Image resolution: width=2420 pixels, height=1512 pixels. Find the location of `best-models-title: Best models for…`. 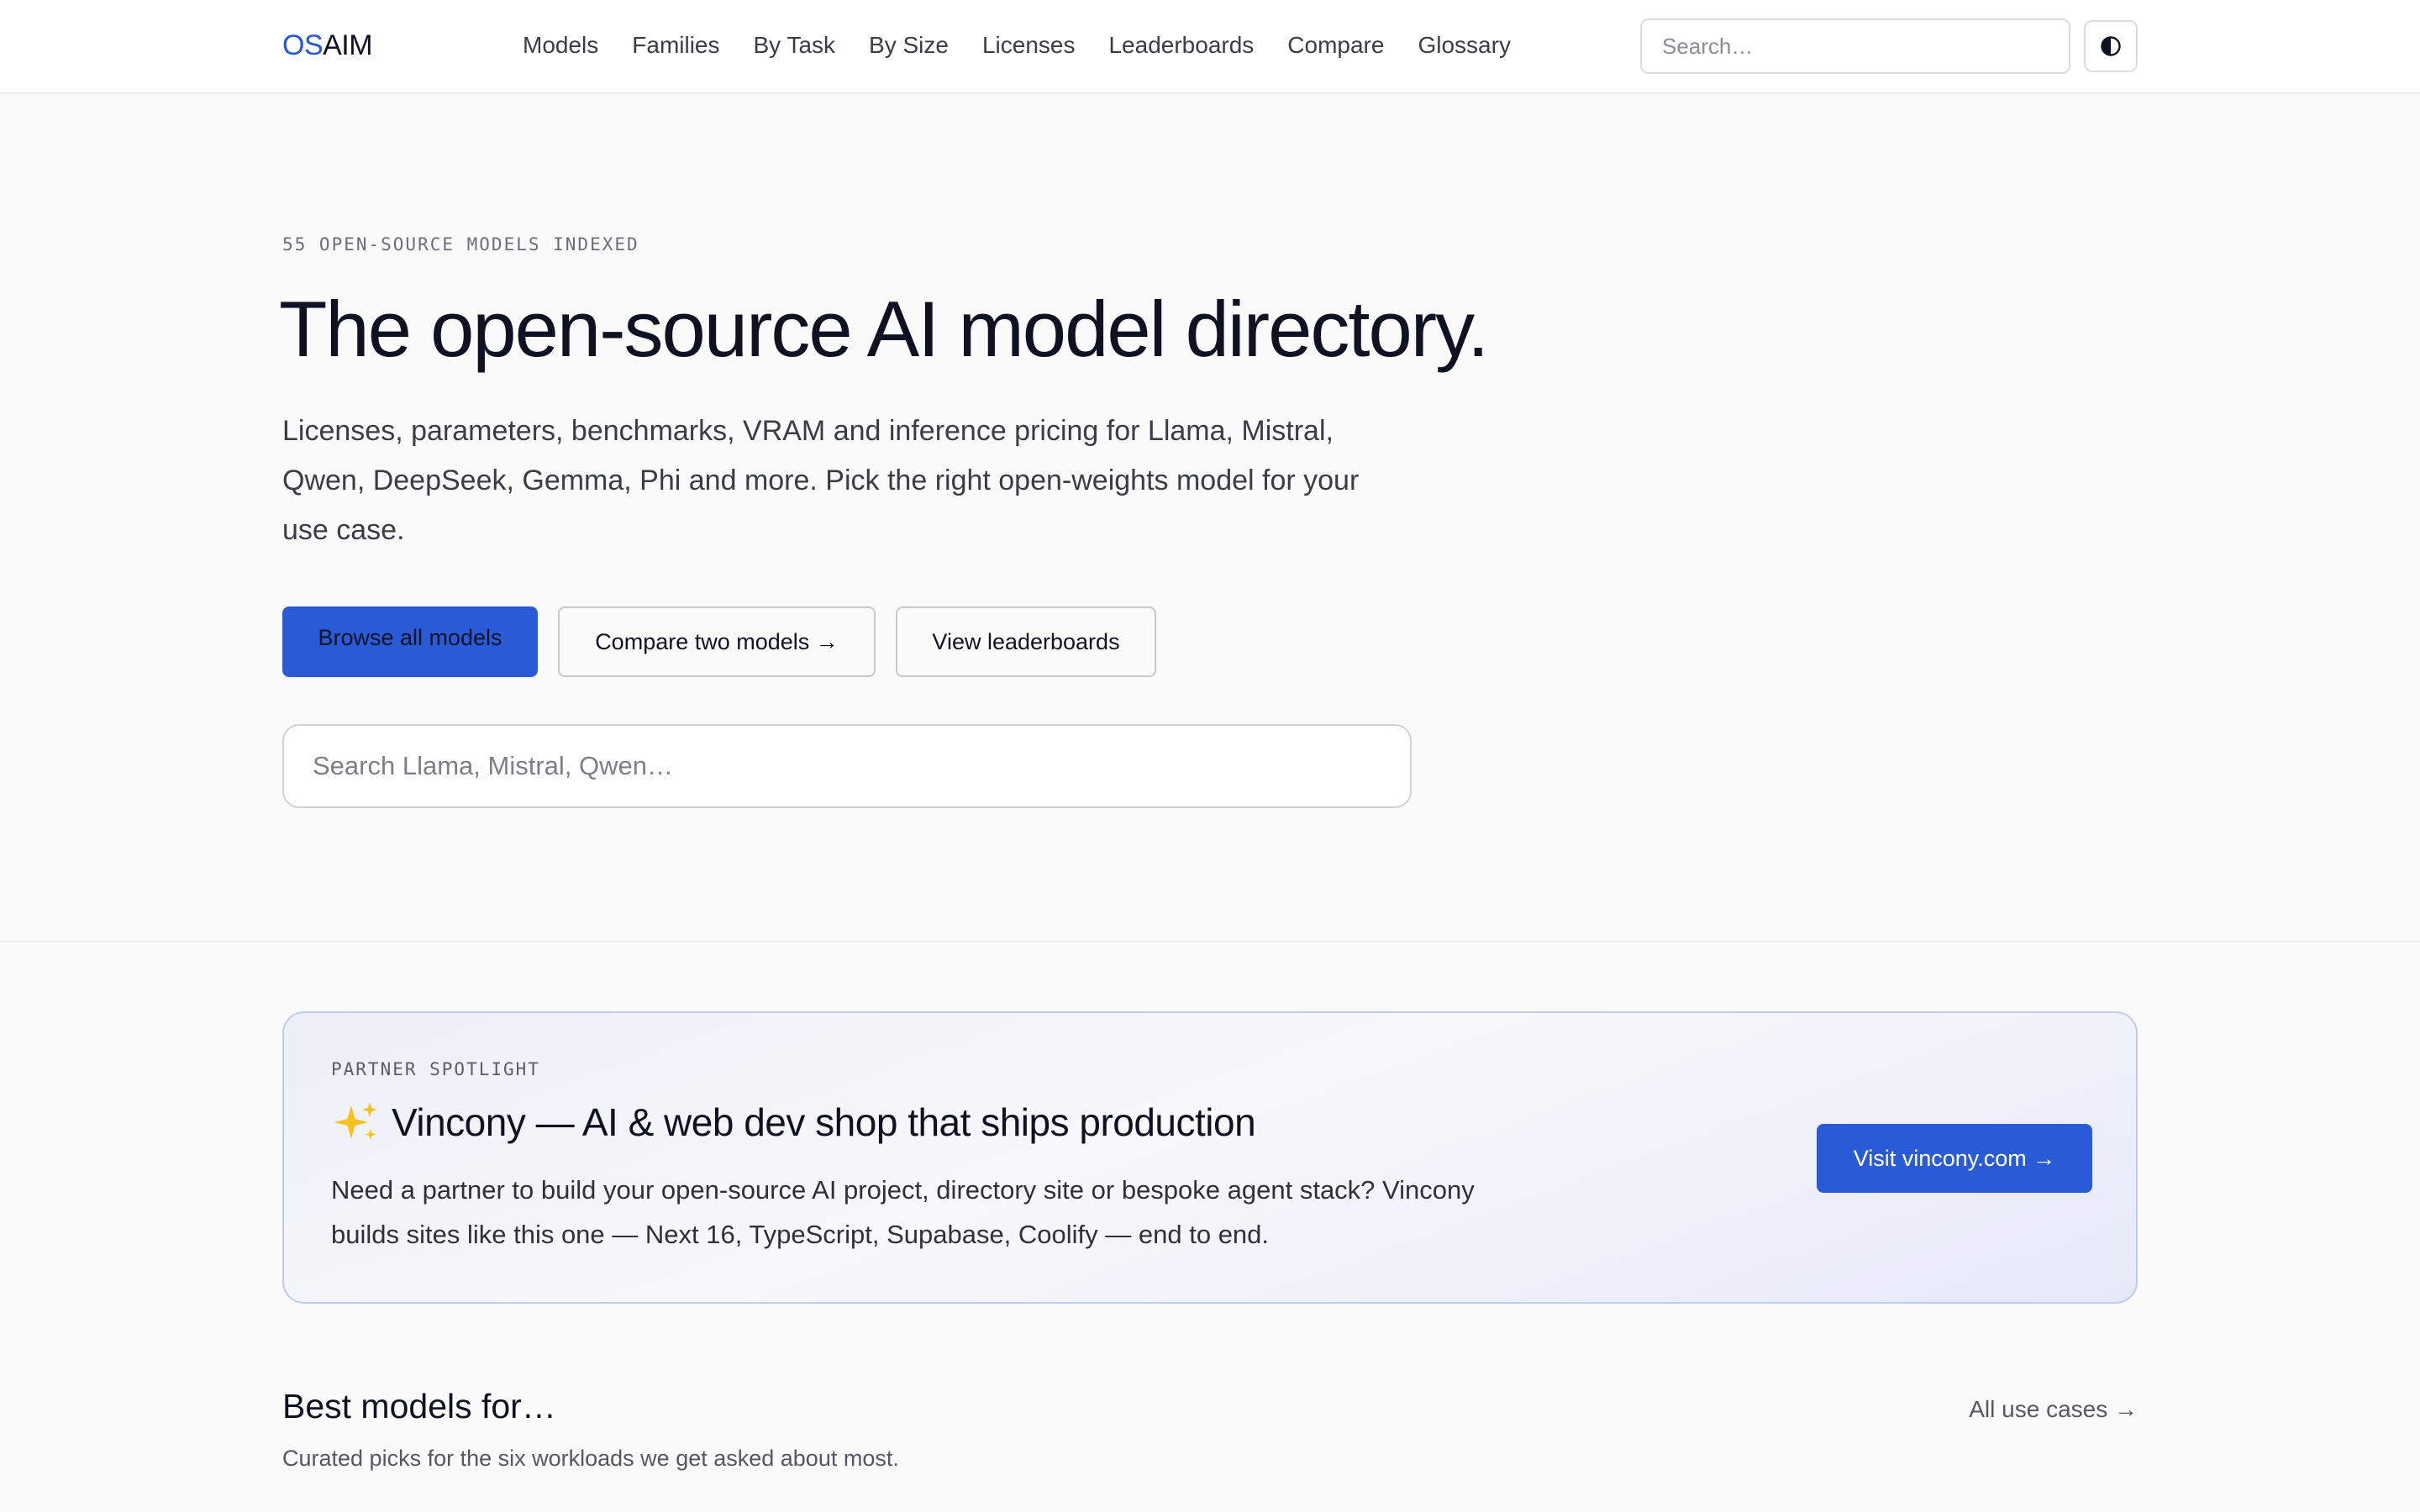

best-models-title: Best models for… is located at coordinates (419, 1406).